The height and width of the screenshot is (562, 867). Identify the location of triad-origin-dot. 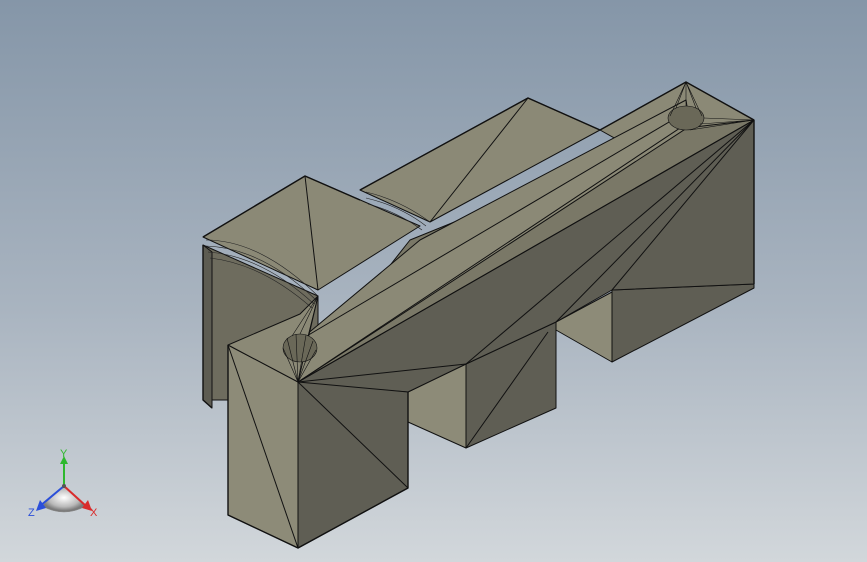
(64, 486).